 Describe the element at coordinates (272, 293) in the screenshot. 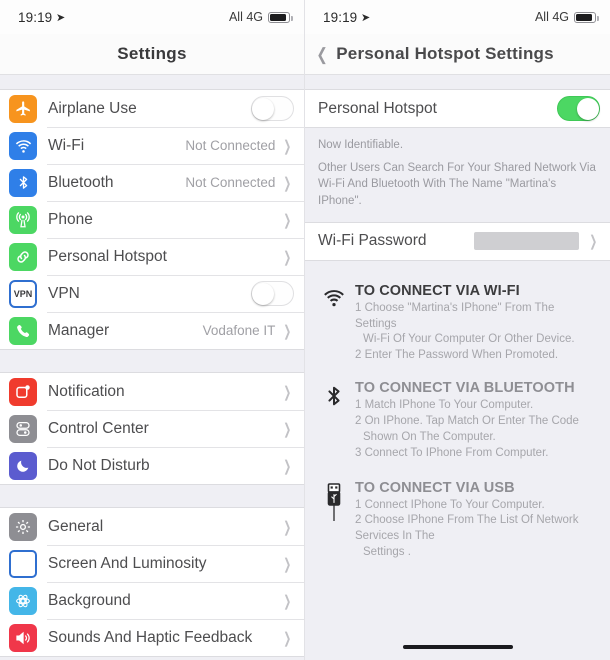

I see `vpn-toggle` at that location.